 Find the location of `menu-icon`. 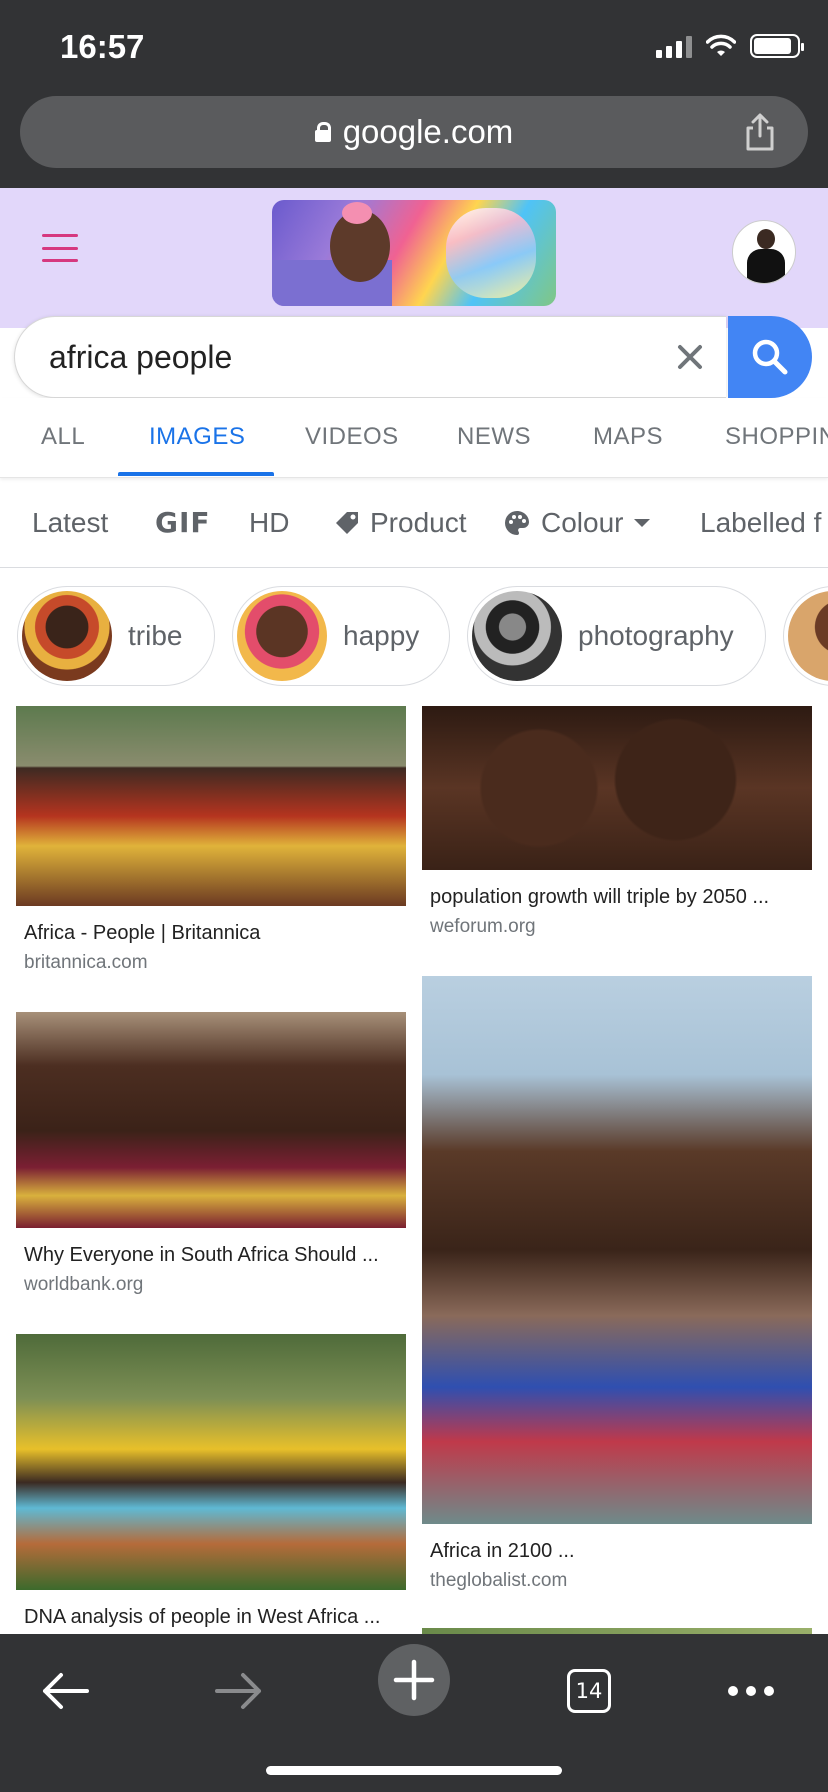

menu-icon is located at coordinates (60, 248).